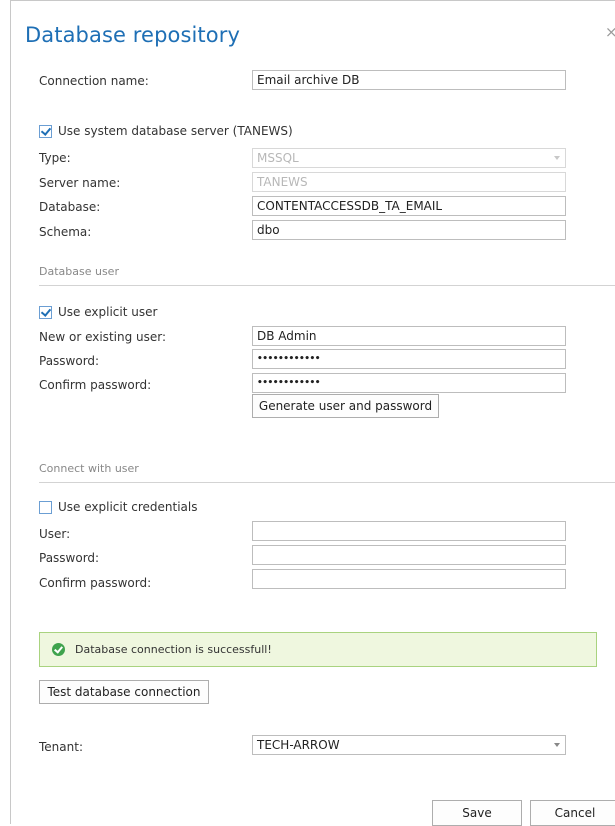  I want to click on use-explicit-user-checkbox: Use explicit user, so click(98, 312).